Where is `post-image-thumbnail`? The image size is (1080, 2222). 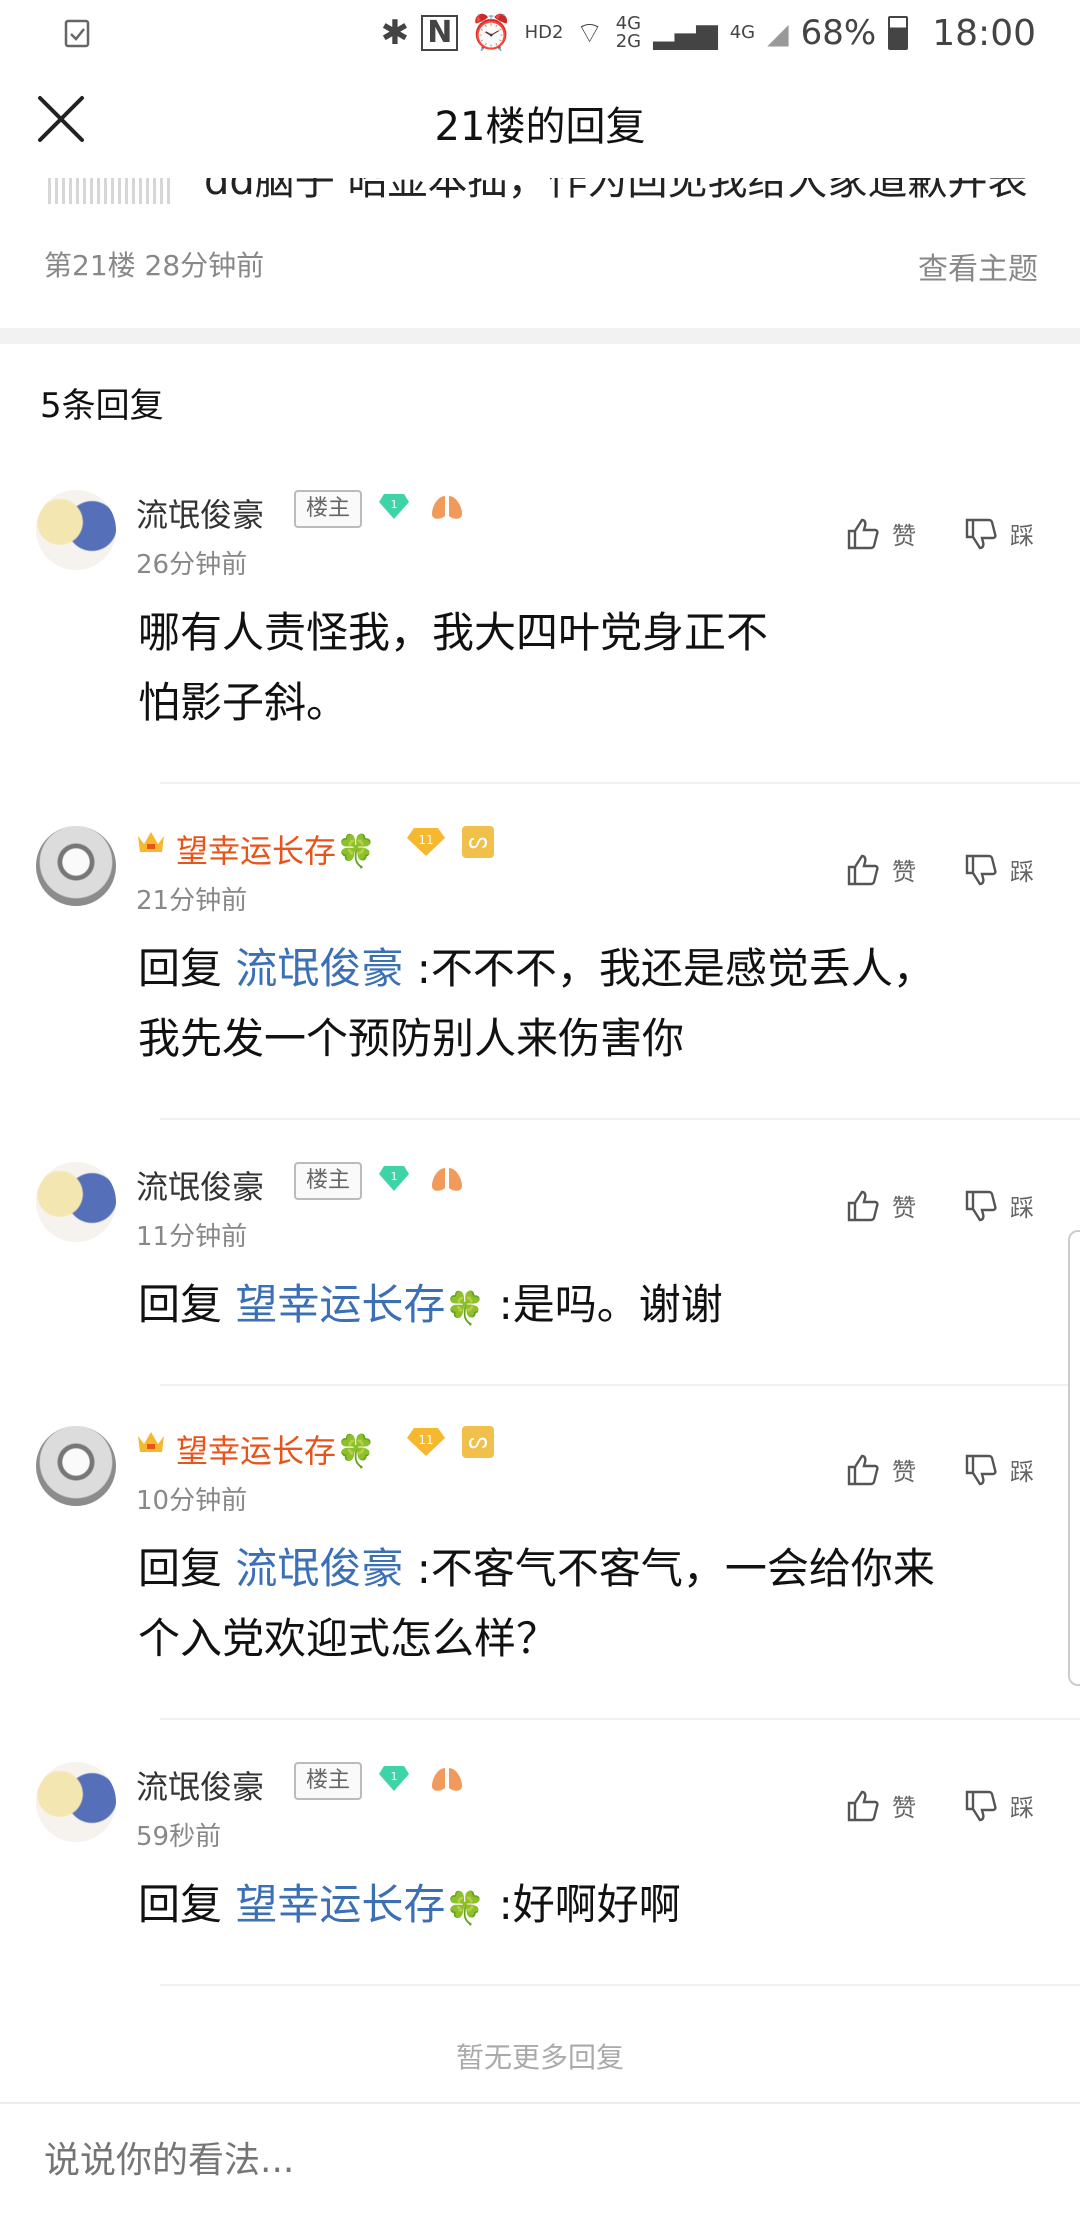 post-image-thumbnail is located at coordinates (110, 191).